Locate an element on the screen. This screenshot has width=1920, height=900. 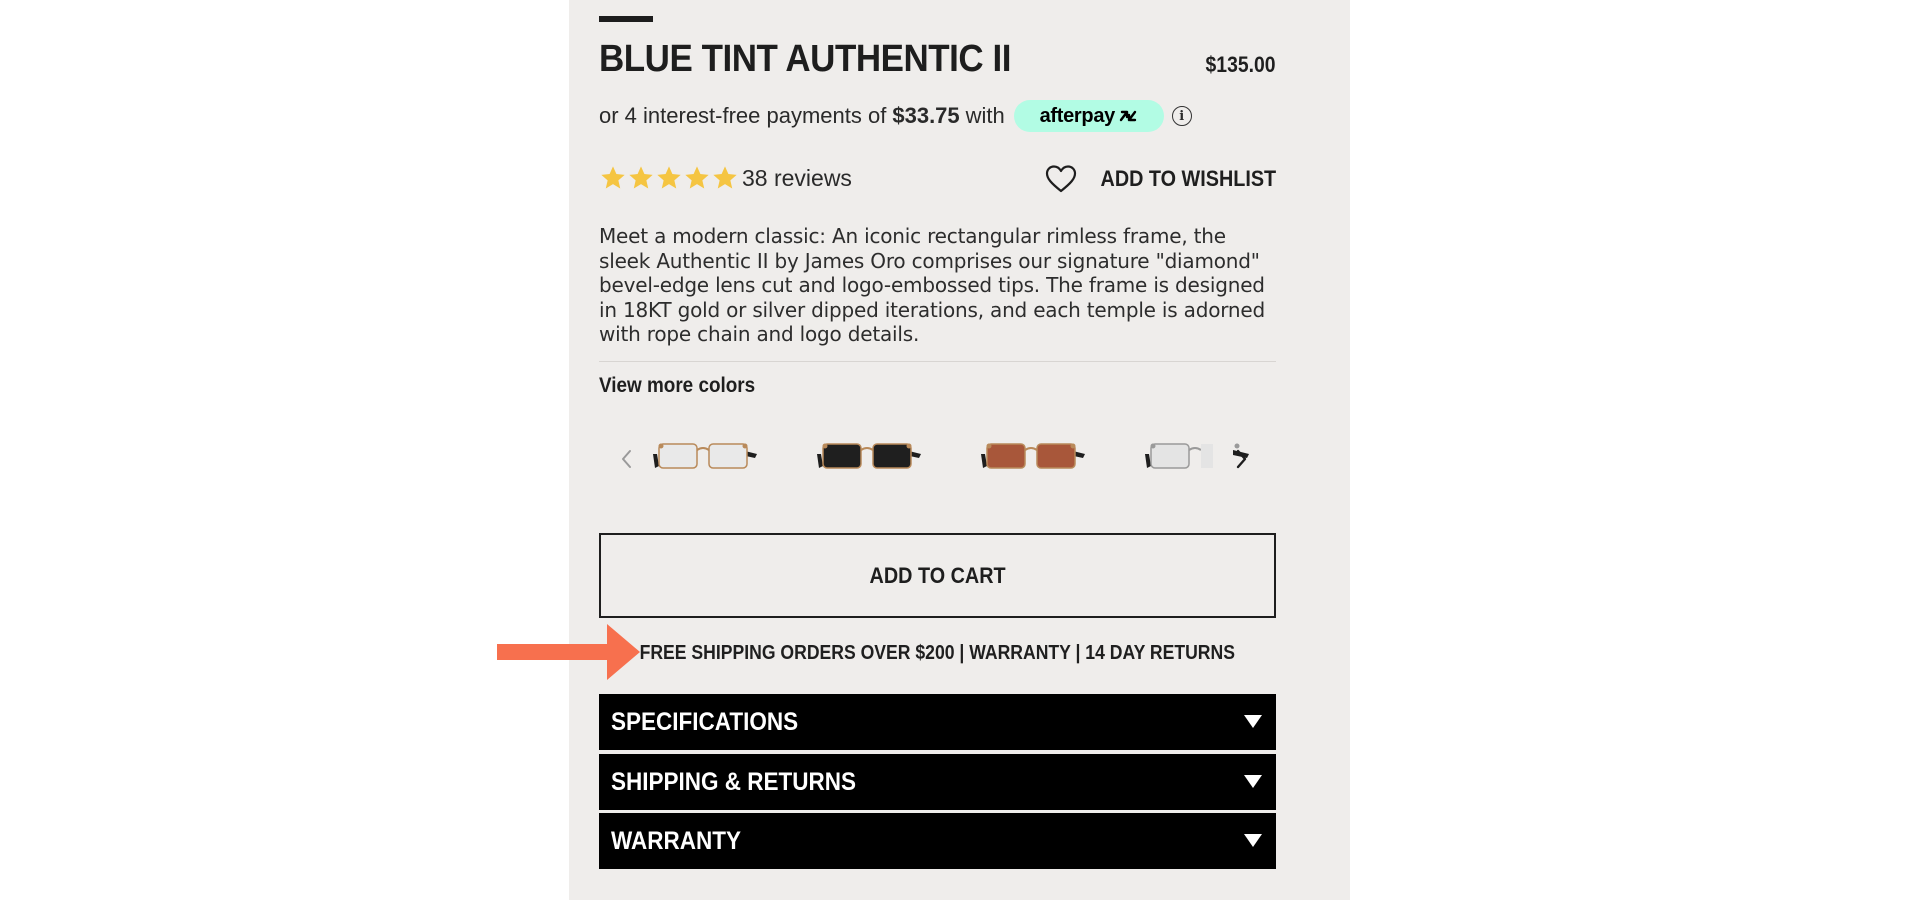
product-title: BLUE TINT AUTHENTIC II is located at coordinates (805, 59).